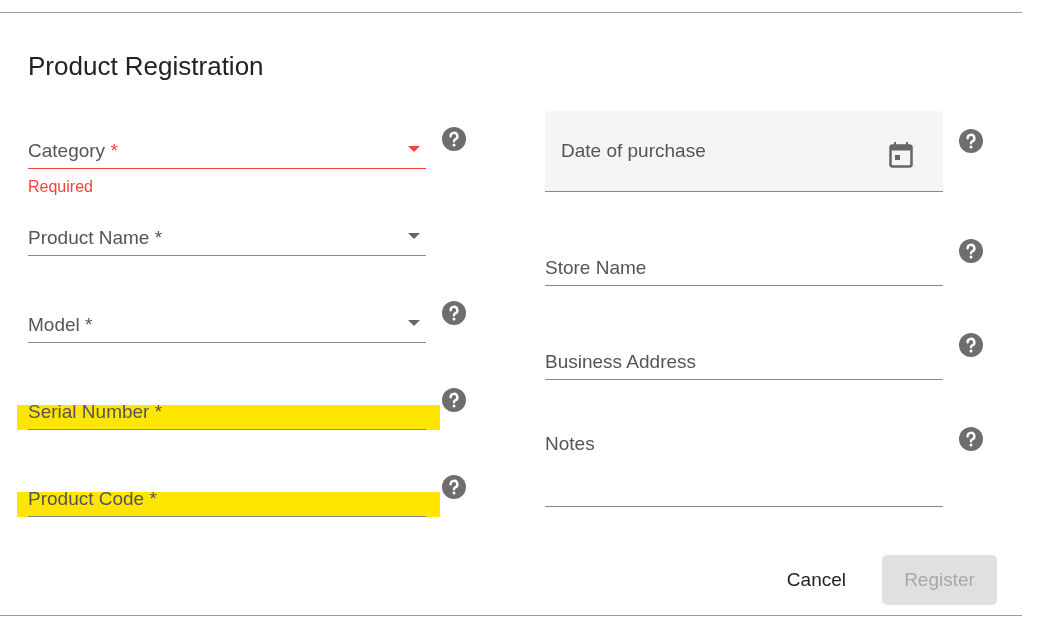  Describe the element at coordinates (744, 151) in the screenshot. I see `form-field: Date of purchase` at that location.